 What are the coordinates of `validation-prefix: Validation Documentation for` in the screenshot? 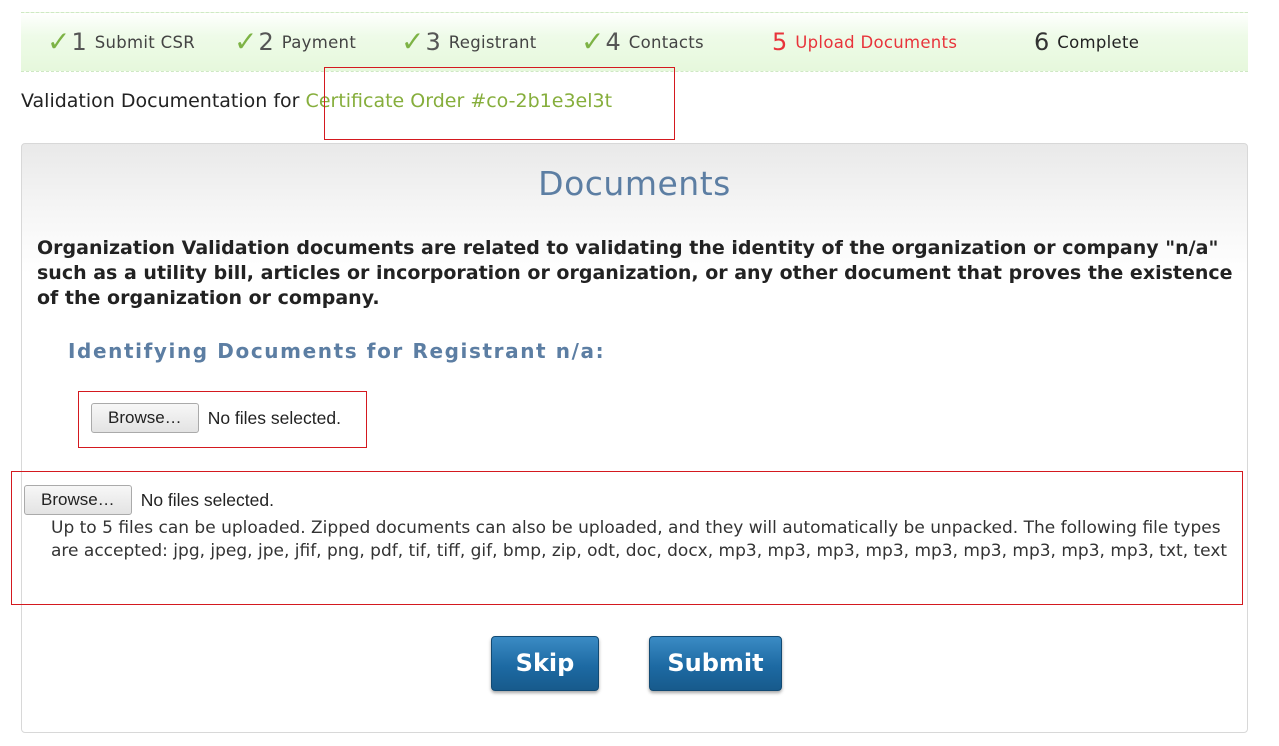 It's located at (163, 101).